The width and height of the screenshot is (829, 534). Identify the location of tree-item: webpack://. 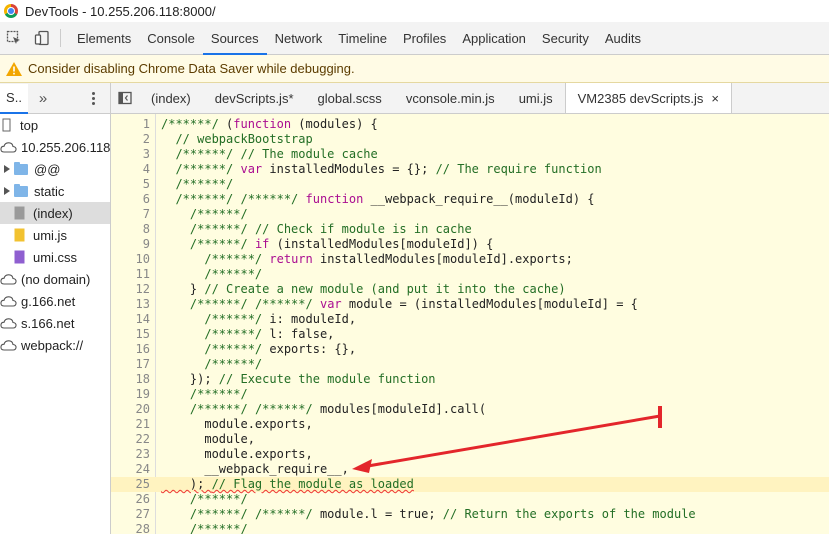
(55, 345).